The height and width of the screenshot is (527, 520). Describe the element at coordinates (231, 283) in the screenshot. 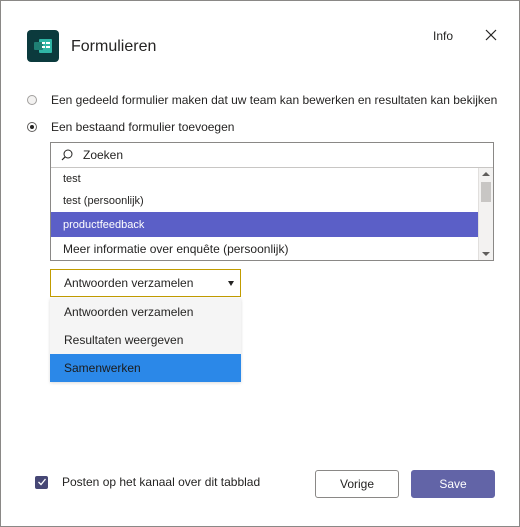

I see `chevron-down-icon` at that location.